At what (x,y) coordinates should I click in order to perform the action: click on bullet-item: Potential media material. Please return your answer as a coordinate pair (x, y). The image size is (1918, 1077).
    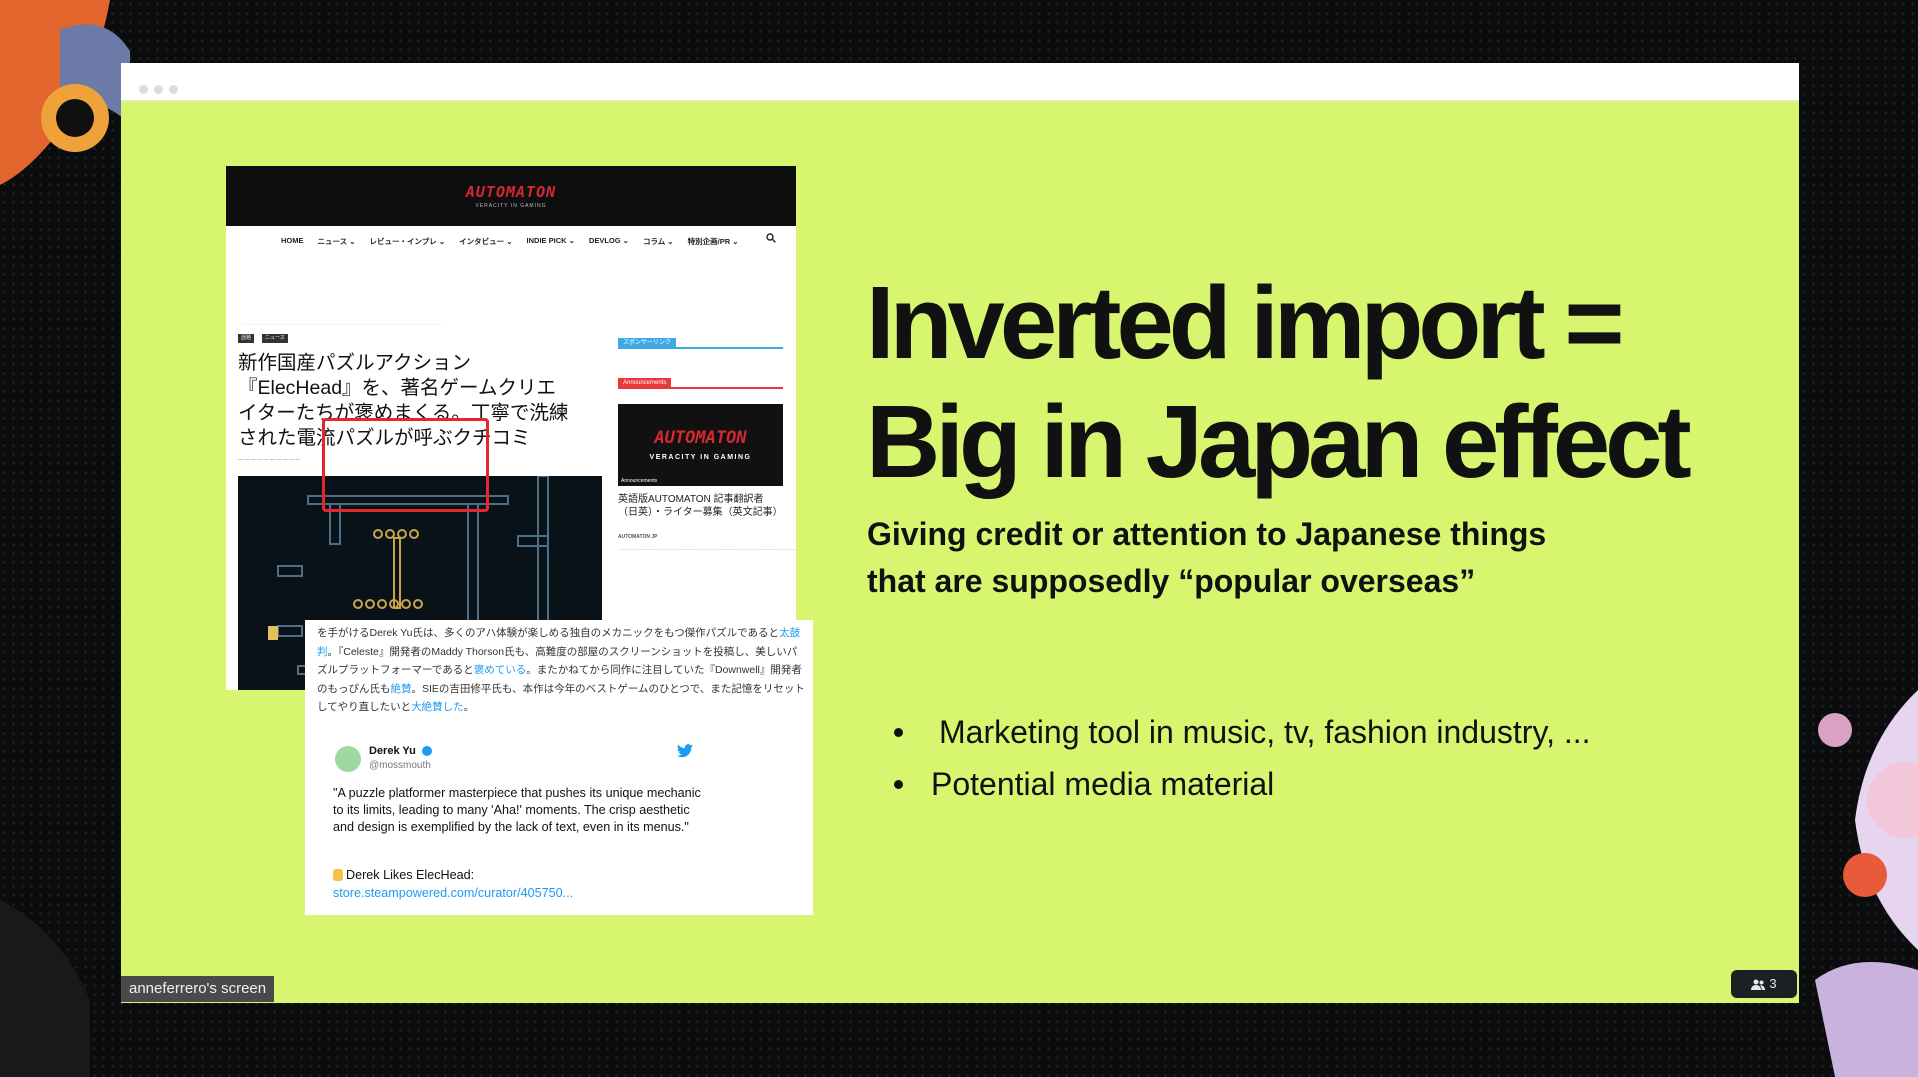
    Looking at the image, I should click on (1294, 784).